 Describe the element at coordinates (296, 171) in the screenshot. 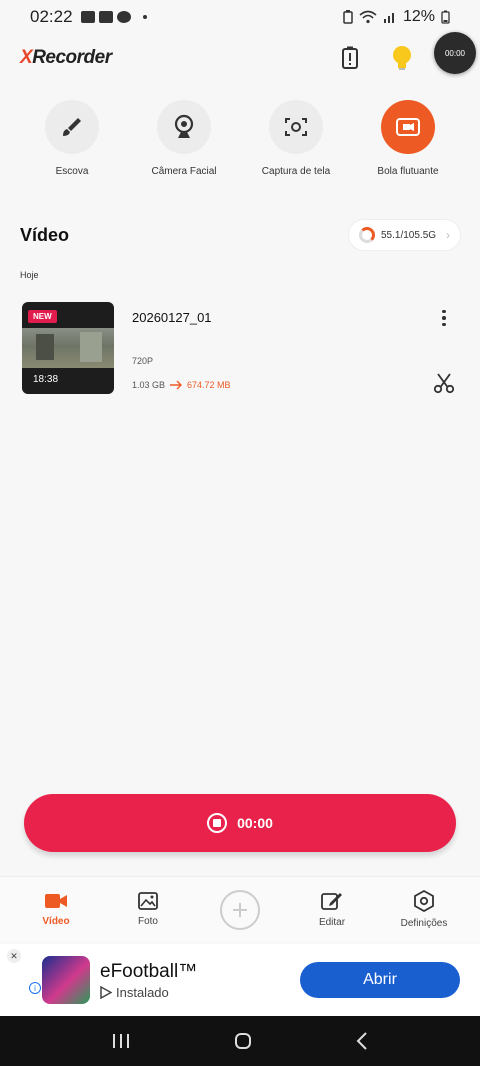

I see `tool-label: Captura de tela` at that location.